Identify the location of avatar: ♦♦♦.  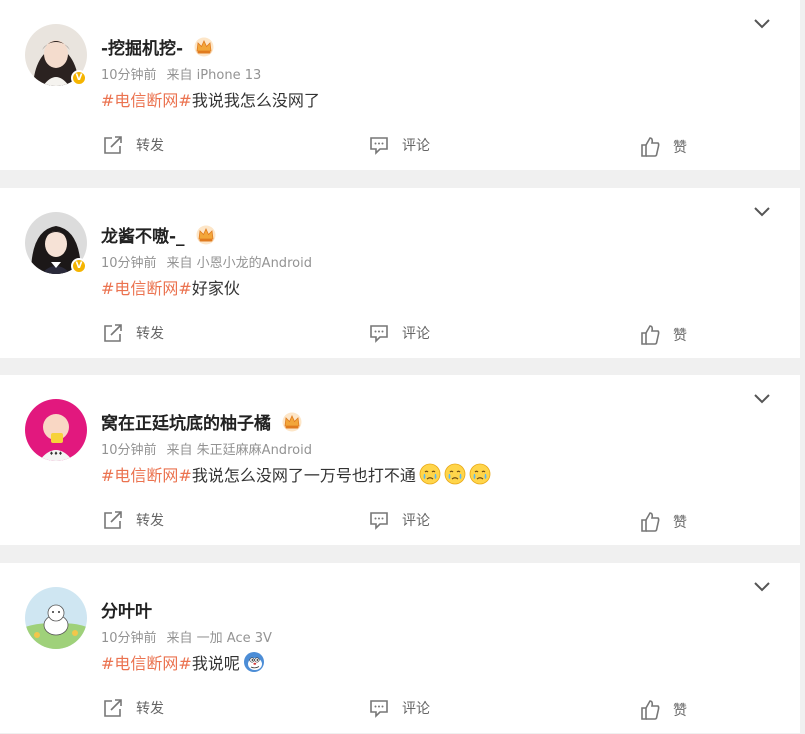
(56, 430).